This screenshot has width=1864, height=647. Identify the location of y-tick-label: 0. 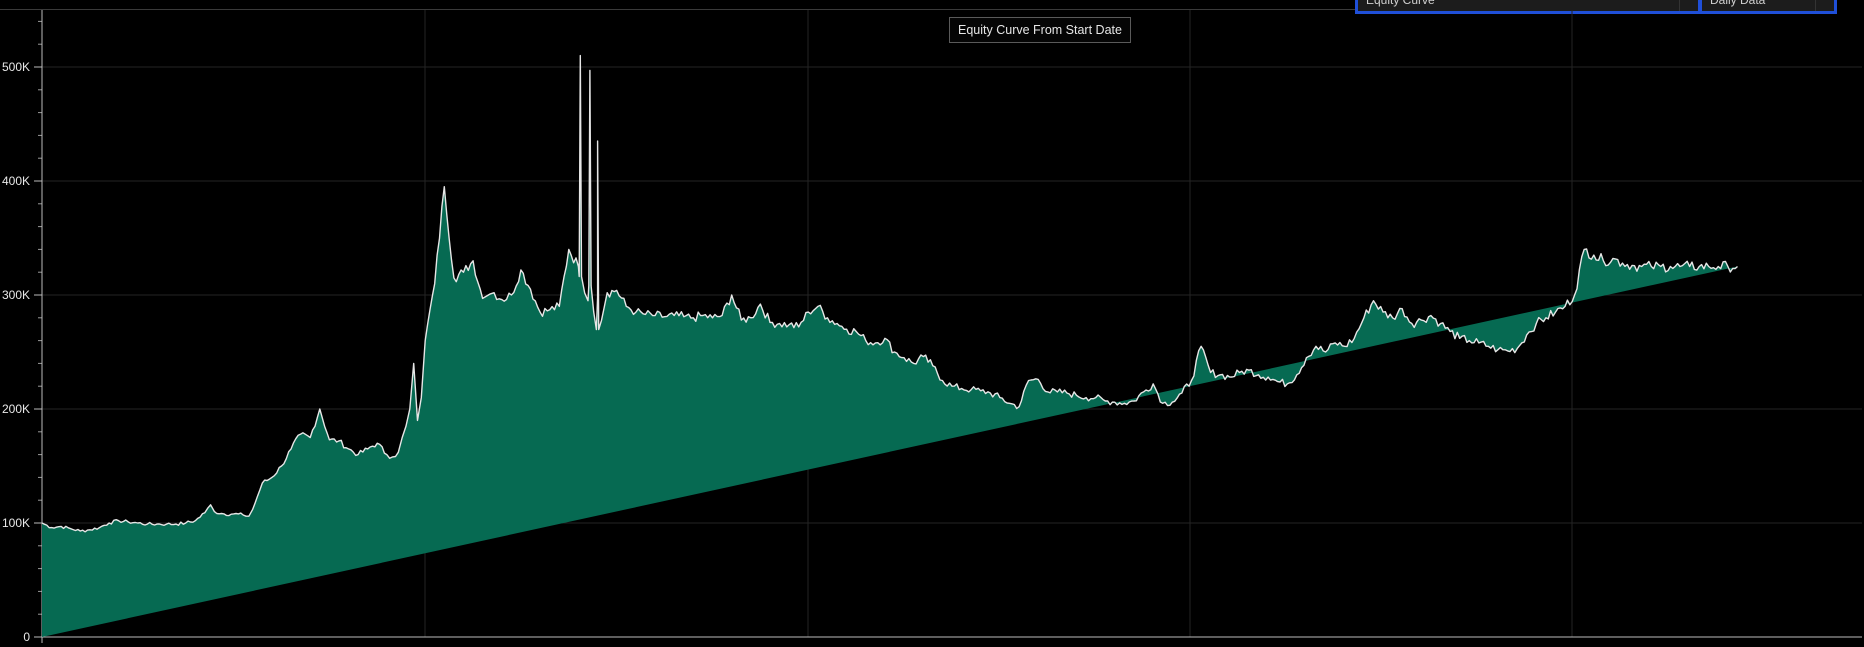
(26, 637).